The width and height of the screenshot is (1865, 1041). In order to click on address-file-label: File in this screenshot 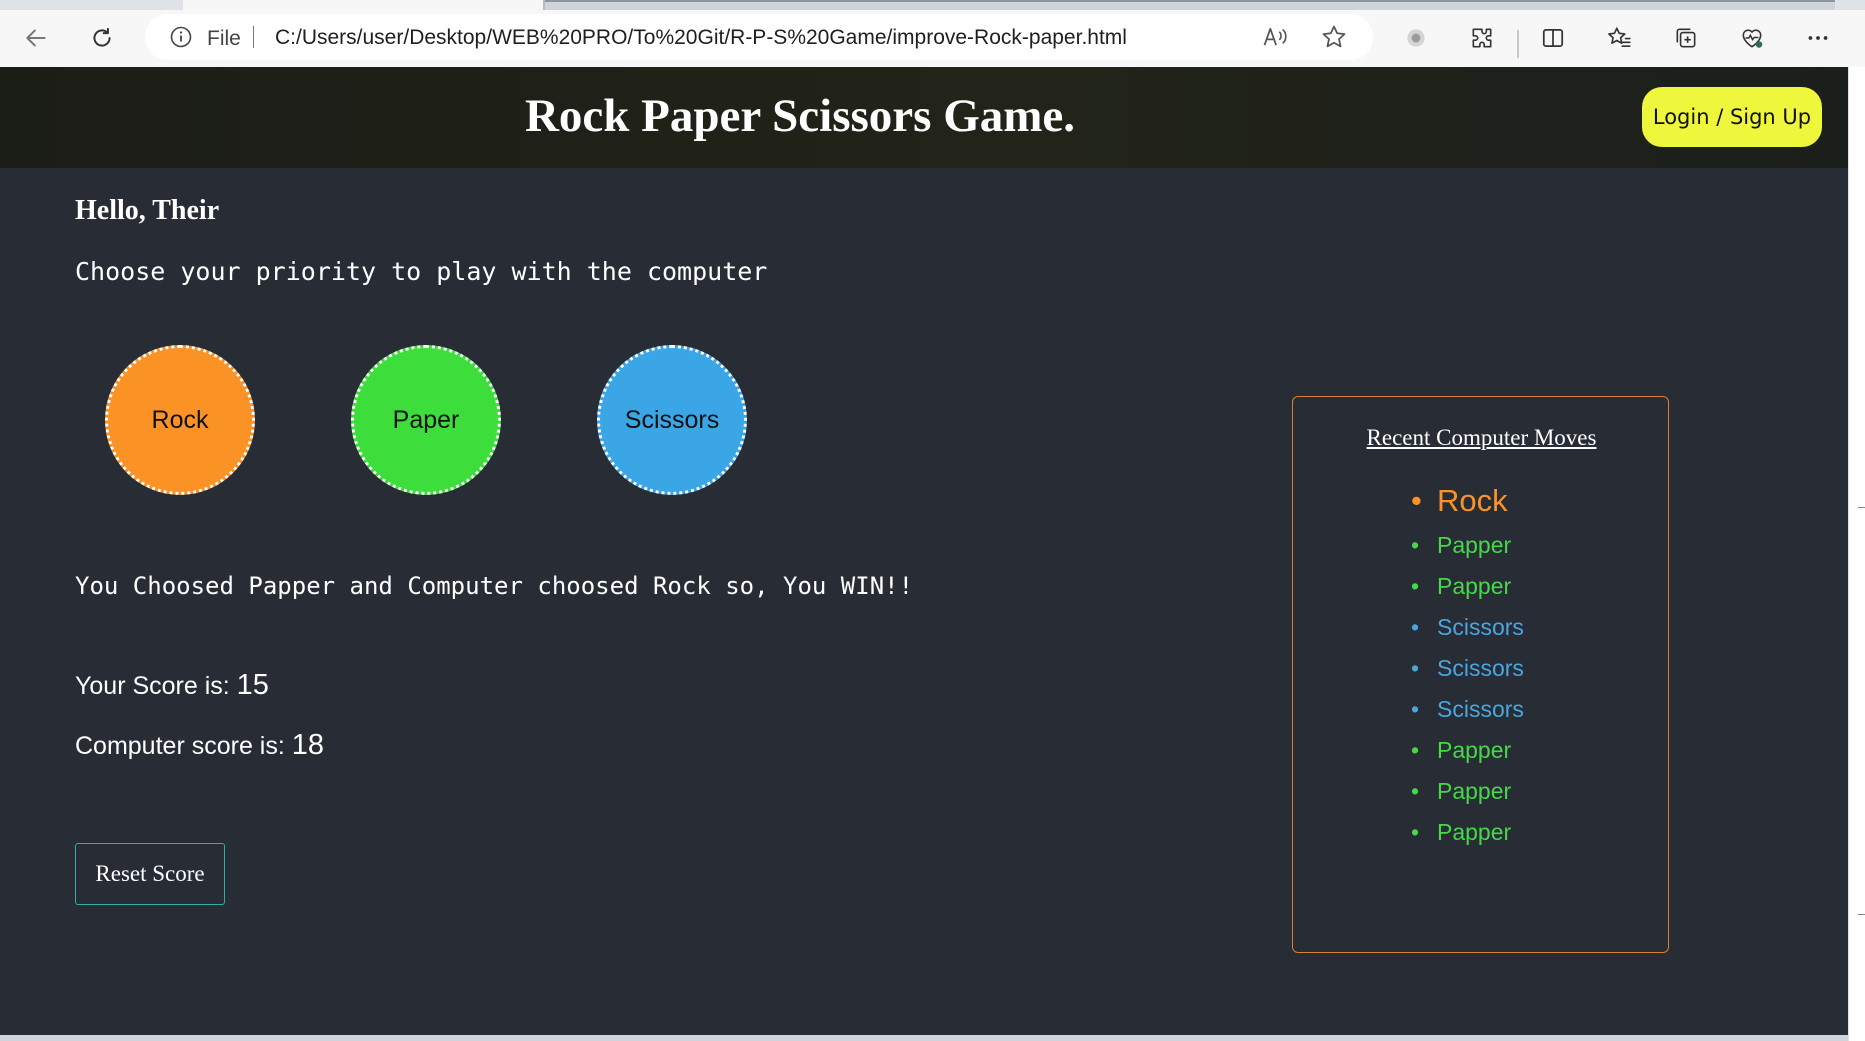, I will do `click(224, 38)`.